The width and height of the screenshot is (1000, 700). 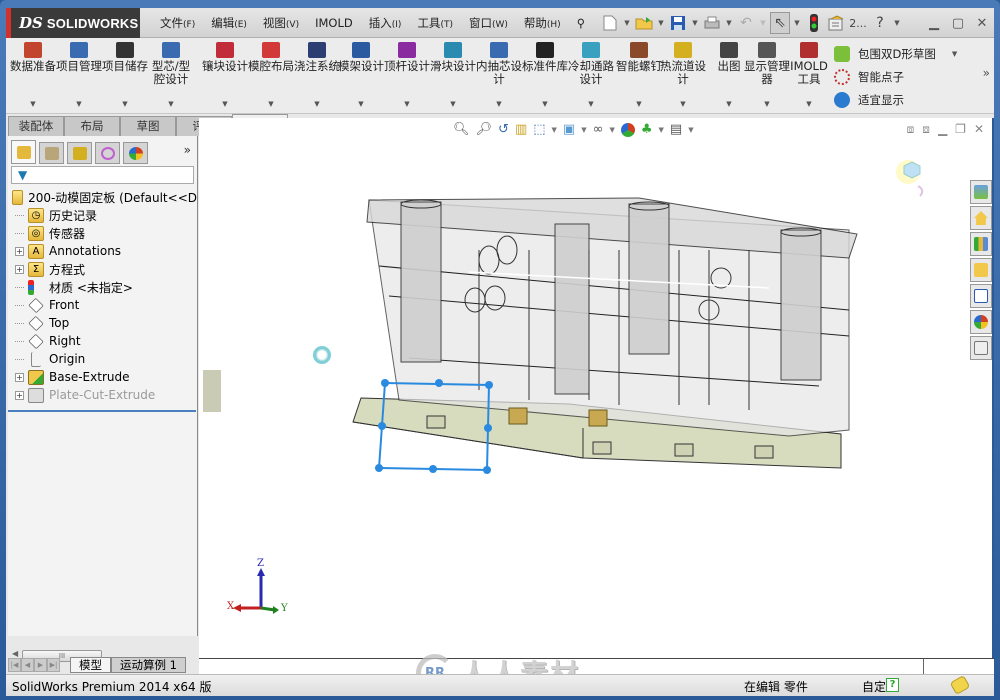 What do you see at coordinates (610, 23) in the screenshot?
I see `new-document-icon` at bounding box center [610, 23].